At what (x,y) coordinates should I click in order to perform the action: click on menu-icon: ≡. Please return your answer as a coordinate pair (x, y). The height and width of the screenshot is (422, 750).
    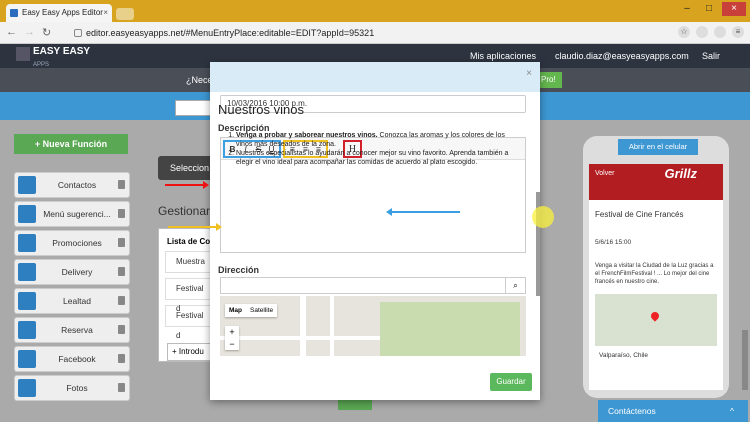
    Looking at the image, I should click on (738, 32).